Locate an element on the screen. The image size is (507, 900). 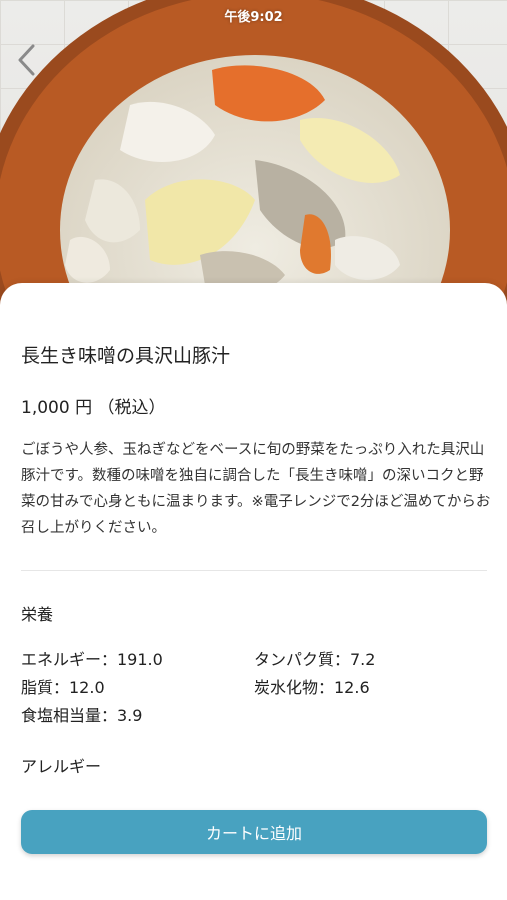
nutrition-salt: 食塩相当量：3.9 is located at coordinates (82, 715).